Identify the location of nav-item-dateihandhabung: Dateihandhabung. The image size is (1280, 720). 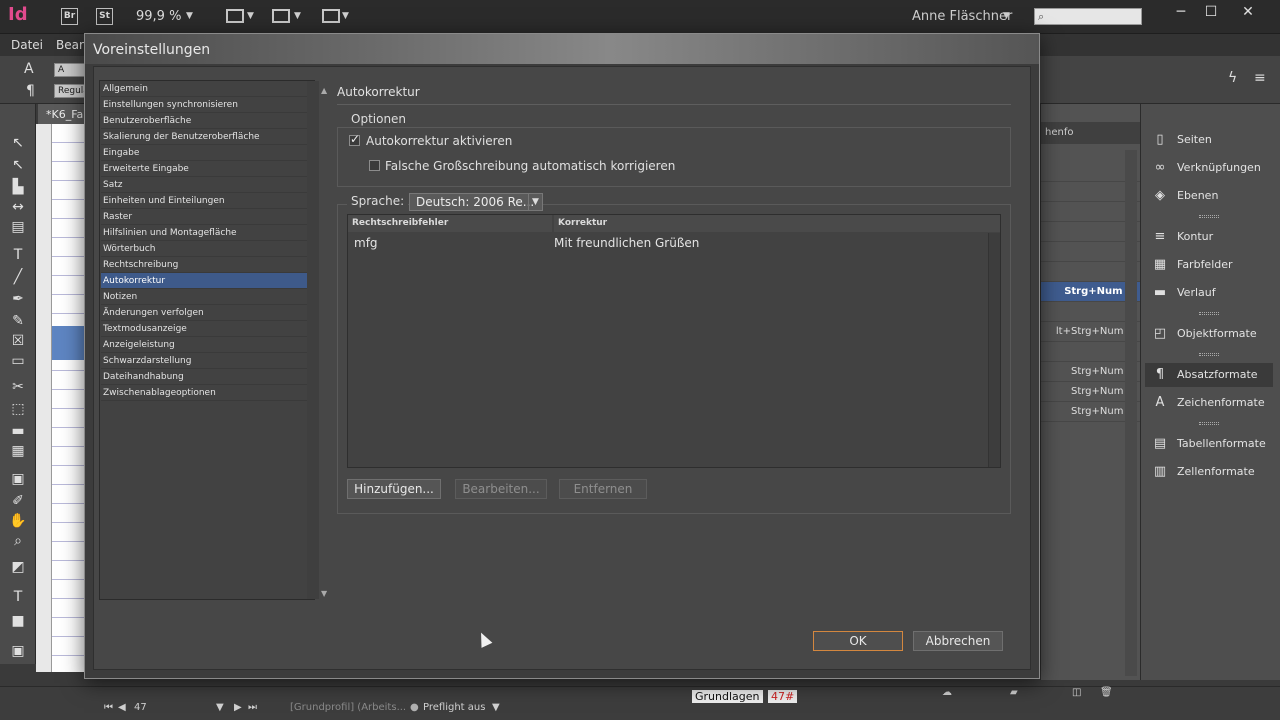
(205, 377).